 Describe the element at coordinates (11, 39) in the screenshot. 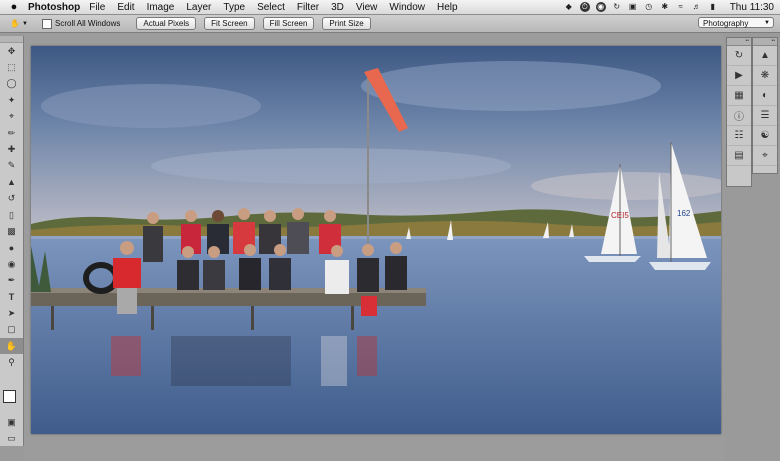

I see `panel-grip` at that location.